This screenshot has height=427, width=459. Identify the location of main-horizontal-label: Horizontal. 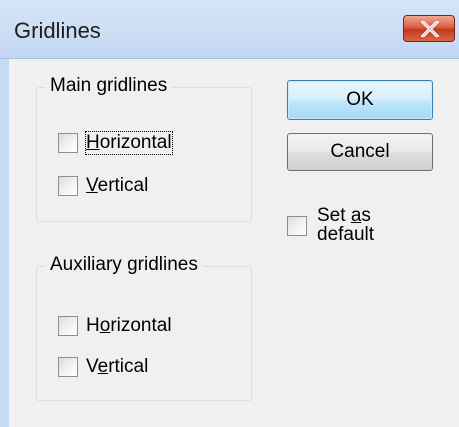
(129, 143).